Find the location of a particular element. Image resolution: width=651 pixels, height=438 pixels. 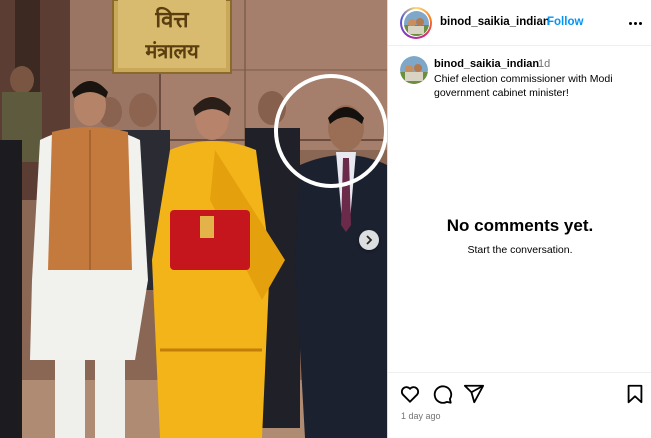

post-header: binod_saikia_indian • Follow is located at coordinates (519, 23).